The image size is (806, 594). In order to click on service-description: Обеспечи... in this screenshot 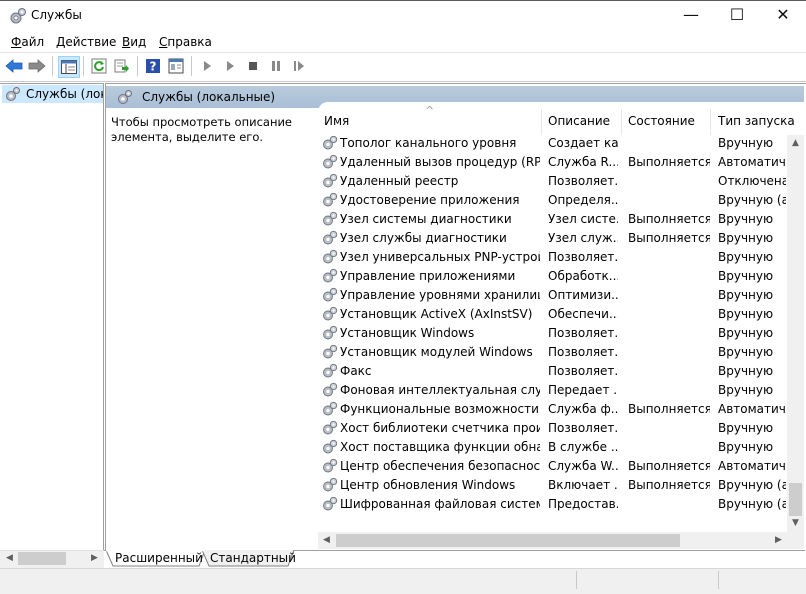, I will do `click(583, 314)`.